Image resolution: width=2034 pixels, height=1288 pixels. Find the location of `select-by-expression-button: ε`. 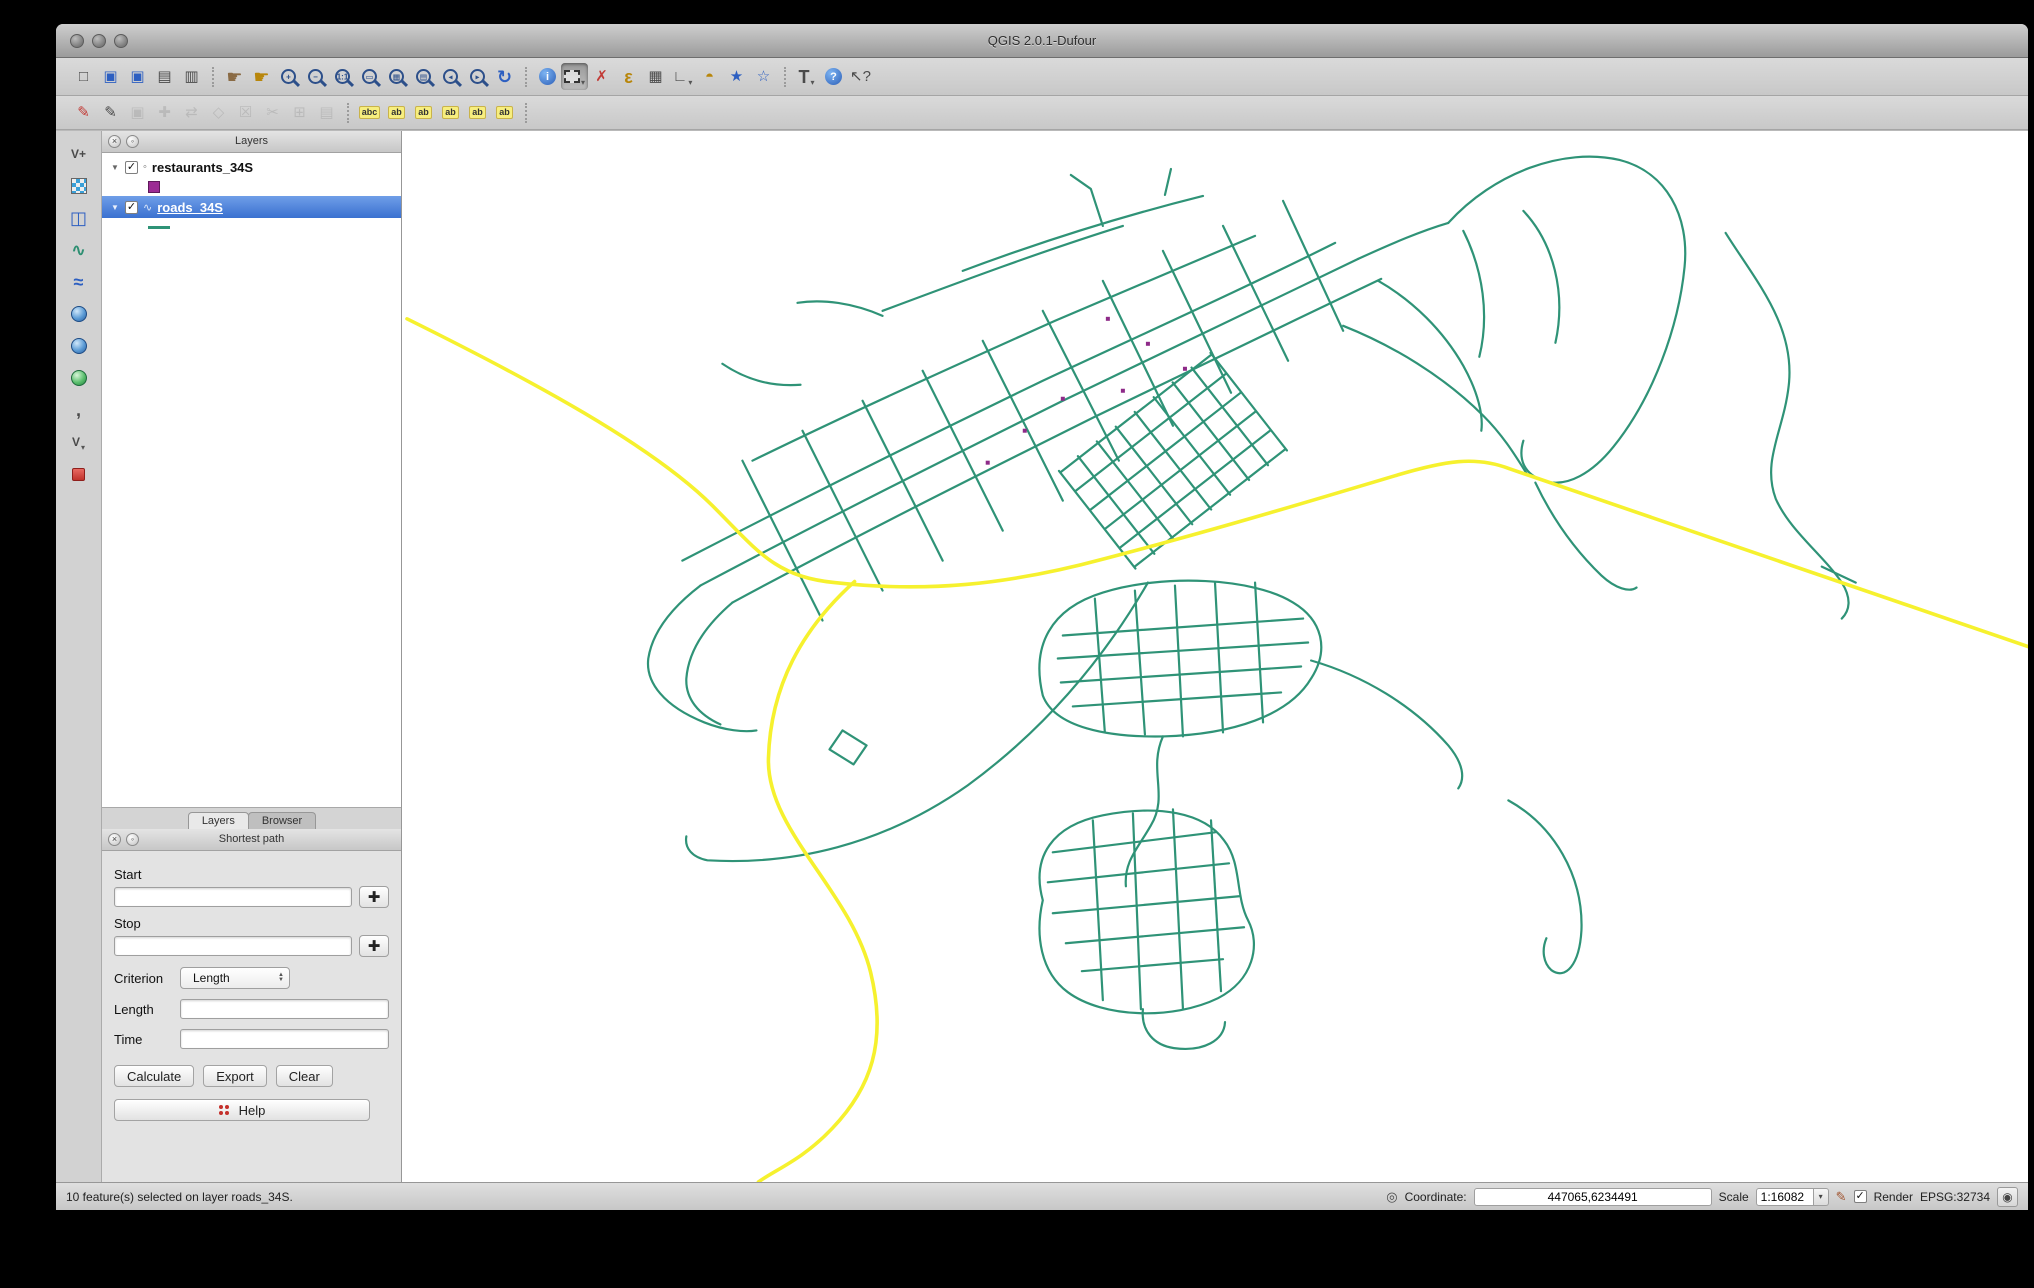

select-by-expression-button: ε is located at coordinates (628, 76).